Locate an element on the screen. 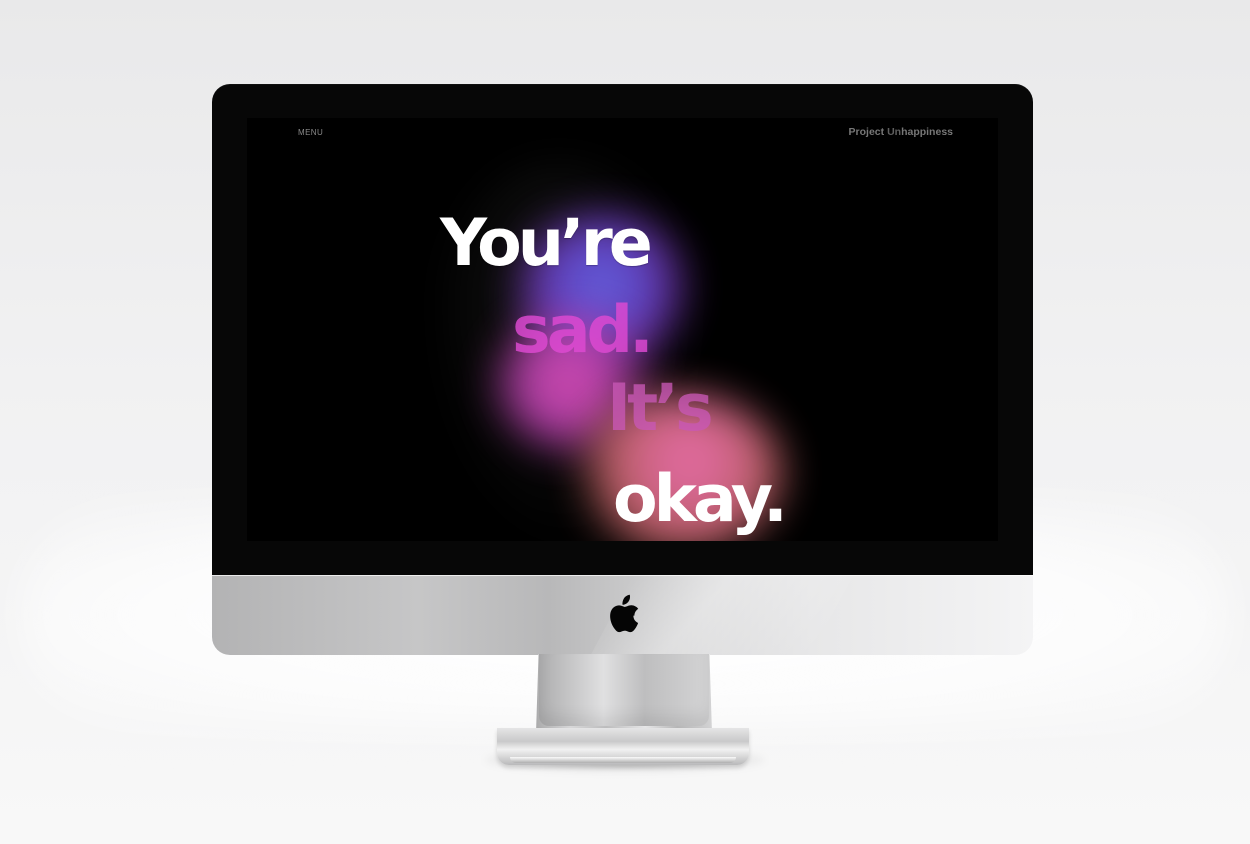 The width and height of the screenshot is (1250, 844). hero-line-its: It’s is located at coordinates (660, 408).